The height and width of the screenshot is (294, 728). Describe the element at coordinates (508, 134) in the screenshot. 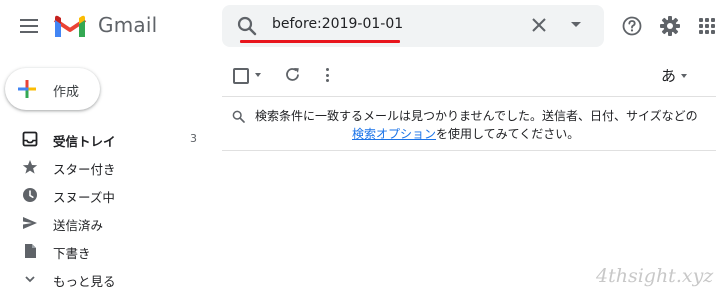

I see `no-results-hint-text: を使用してみてください。` at that location.